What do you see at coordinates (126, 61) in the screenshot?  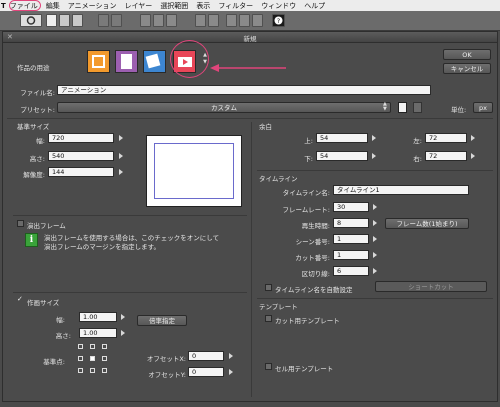 I see `comic-purpose-icon` at bounding box center [126, 61].